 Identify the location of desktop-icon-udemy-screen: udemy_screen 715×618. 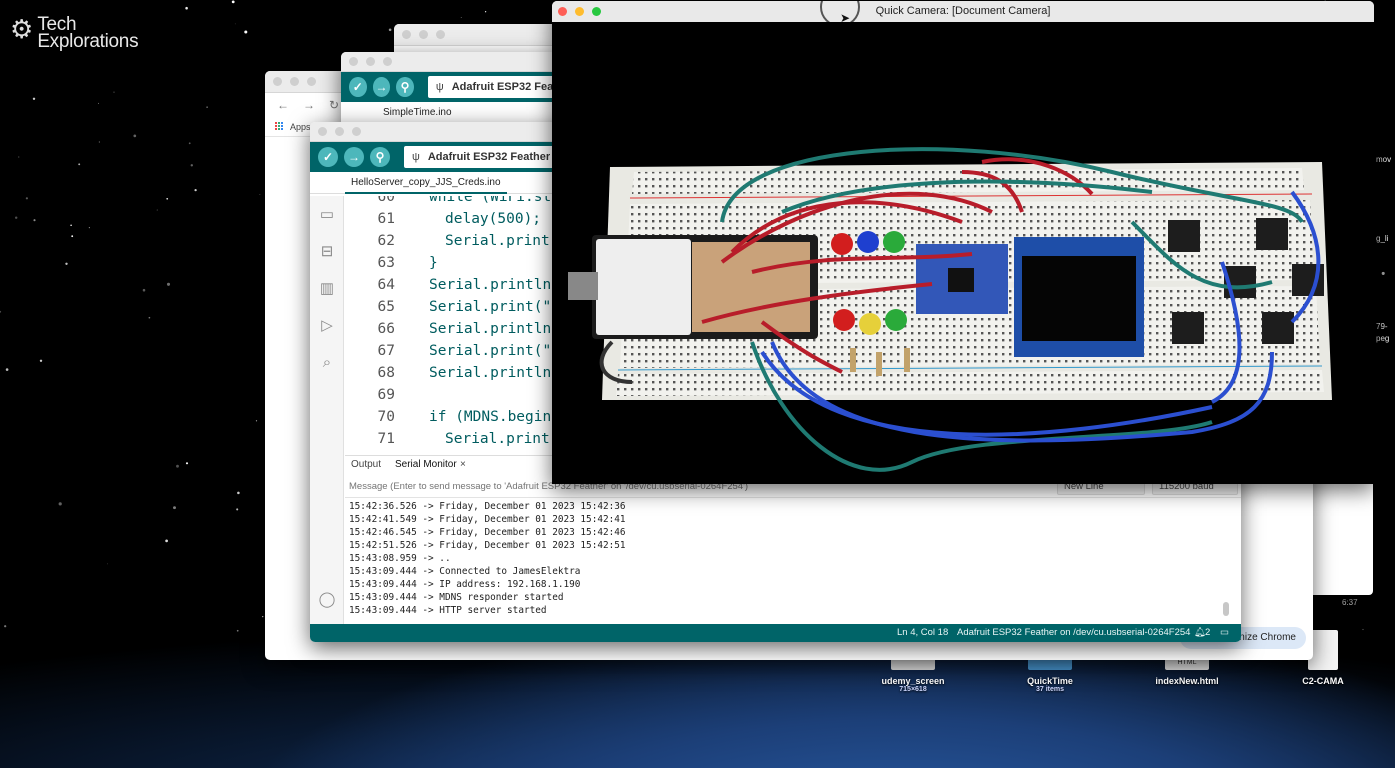
(913, 674).